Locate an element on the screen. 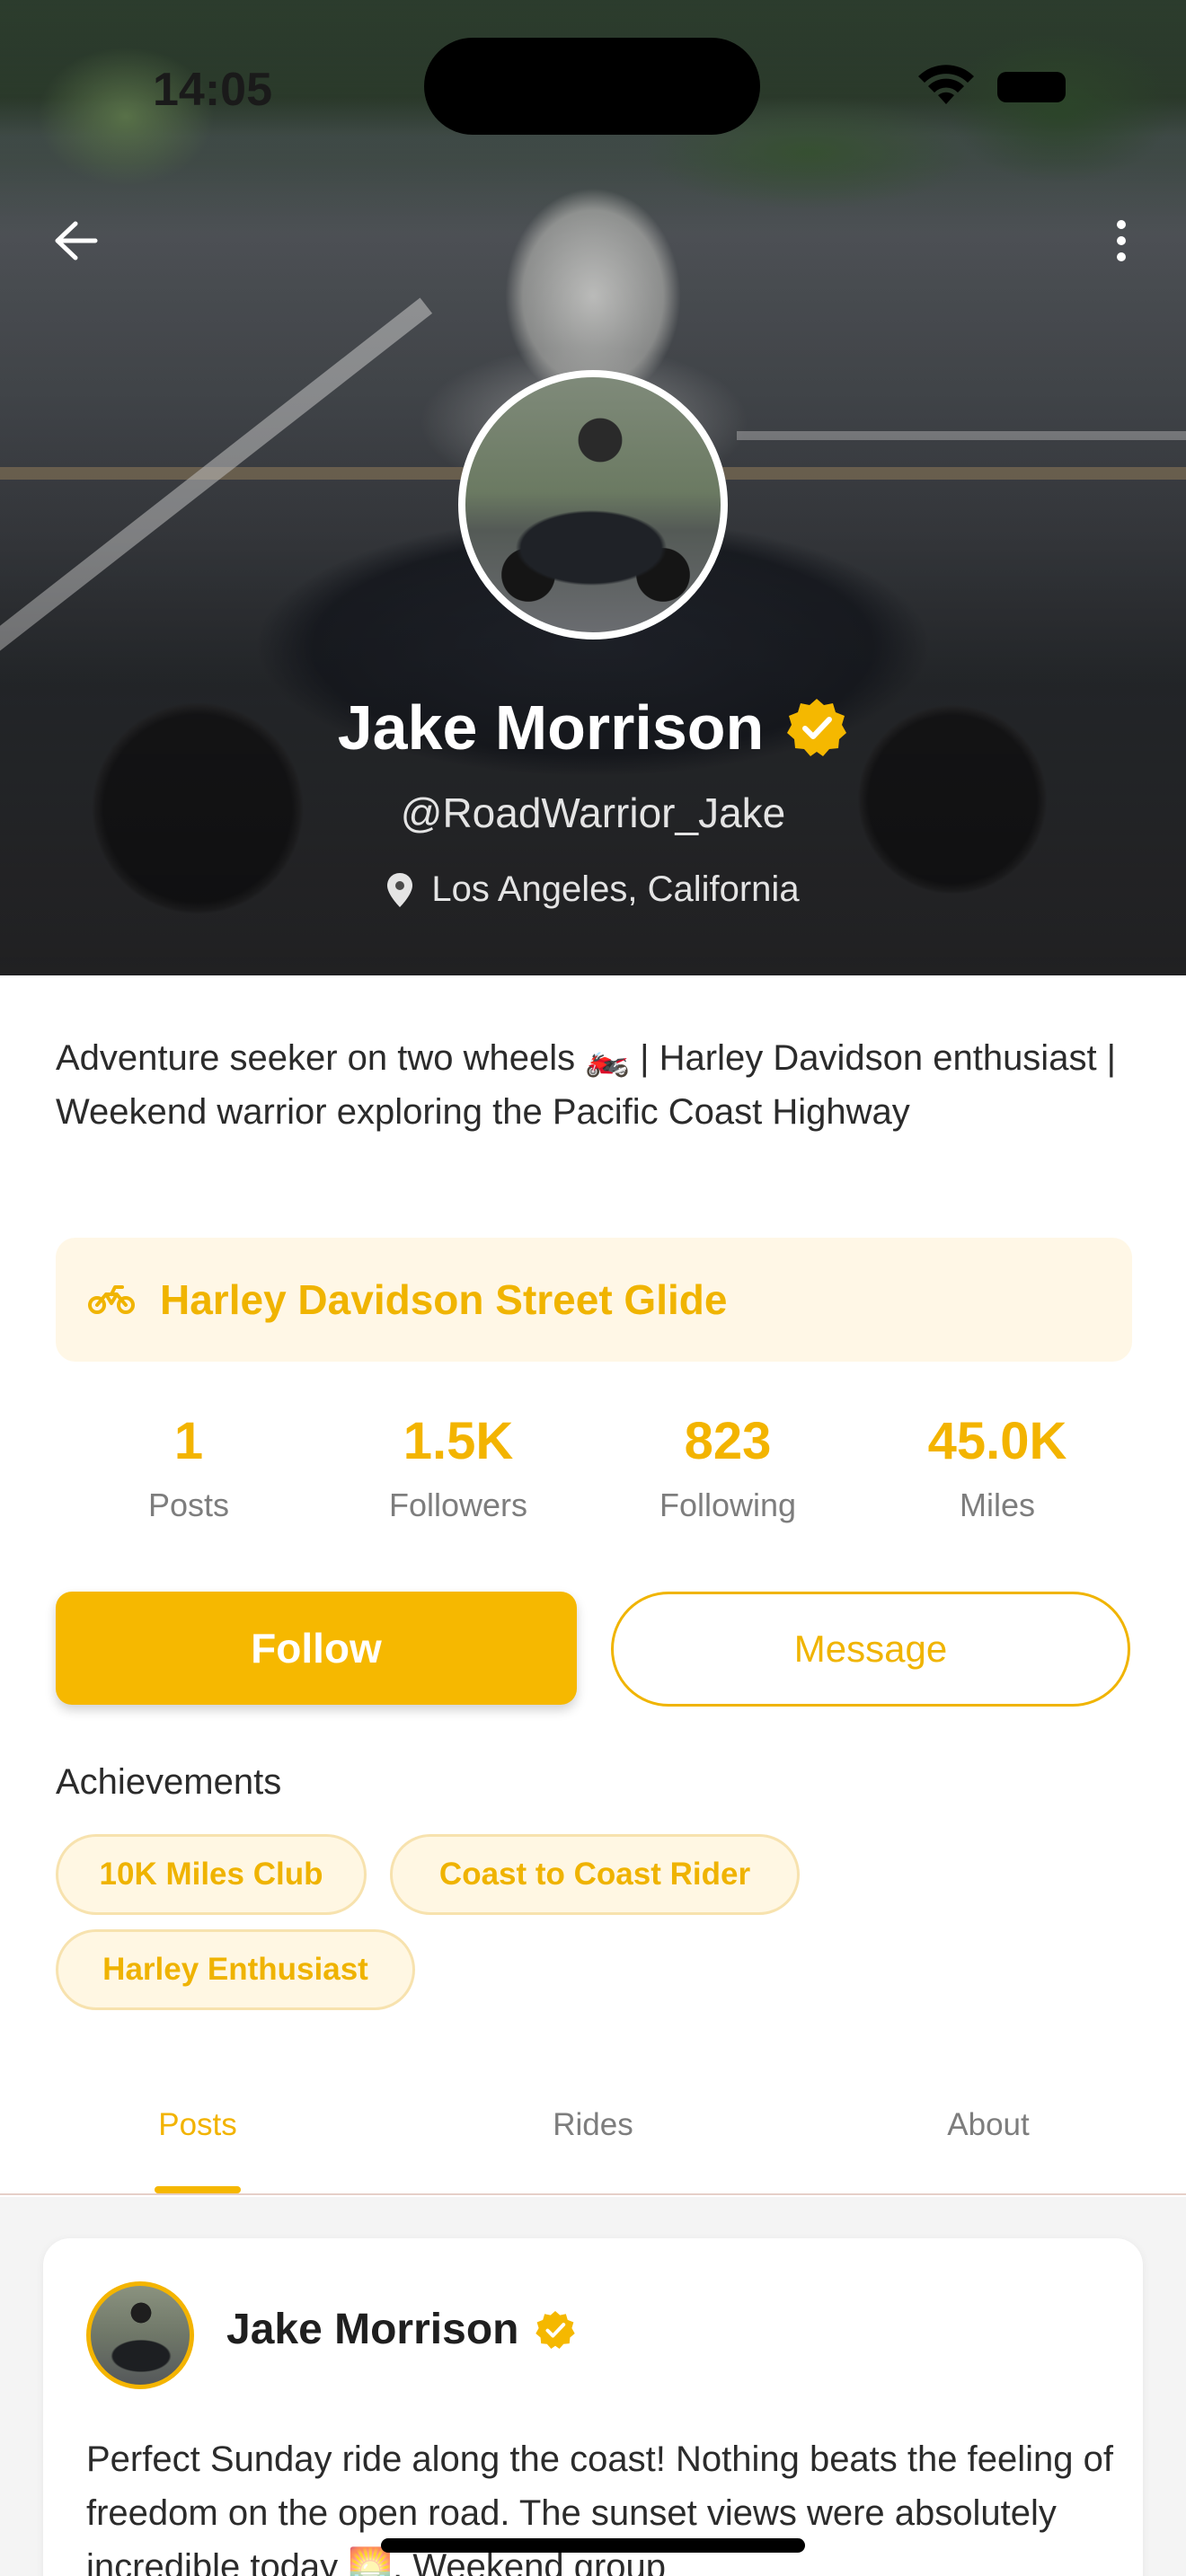 This screenshot has width=1186, height=2576. achievement-chip: Coast to Coast Rider is located at coordinates (595, 1874).